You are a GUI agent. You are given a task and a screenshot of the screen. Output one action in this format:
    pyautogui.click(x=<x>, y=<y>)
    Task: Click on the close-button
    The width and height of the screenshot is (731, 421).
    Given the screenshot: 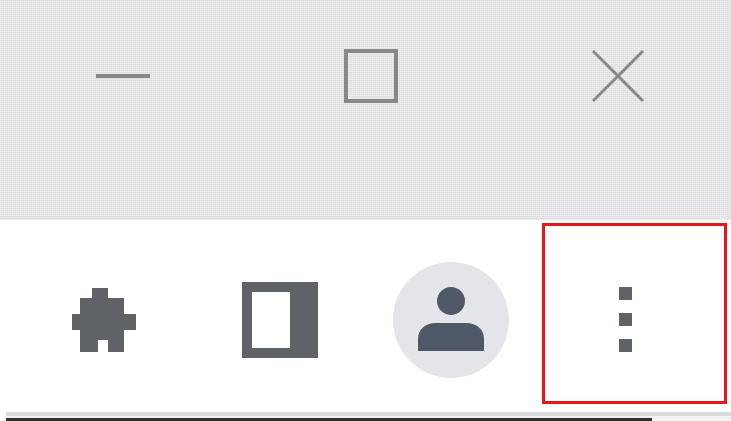 What is the action you would take?
    pyautogui.click(x=618, y=76)
    